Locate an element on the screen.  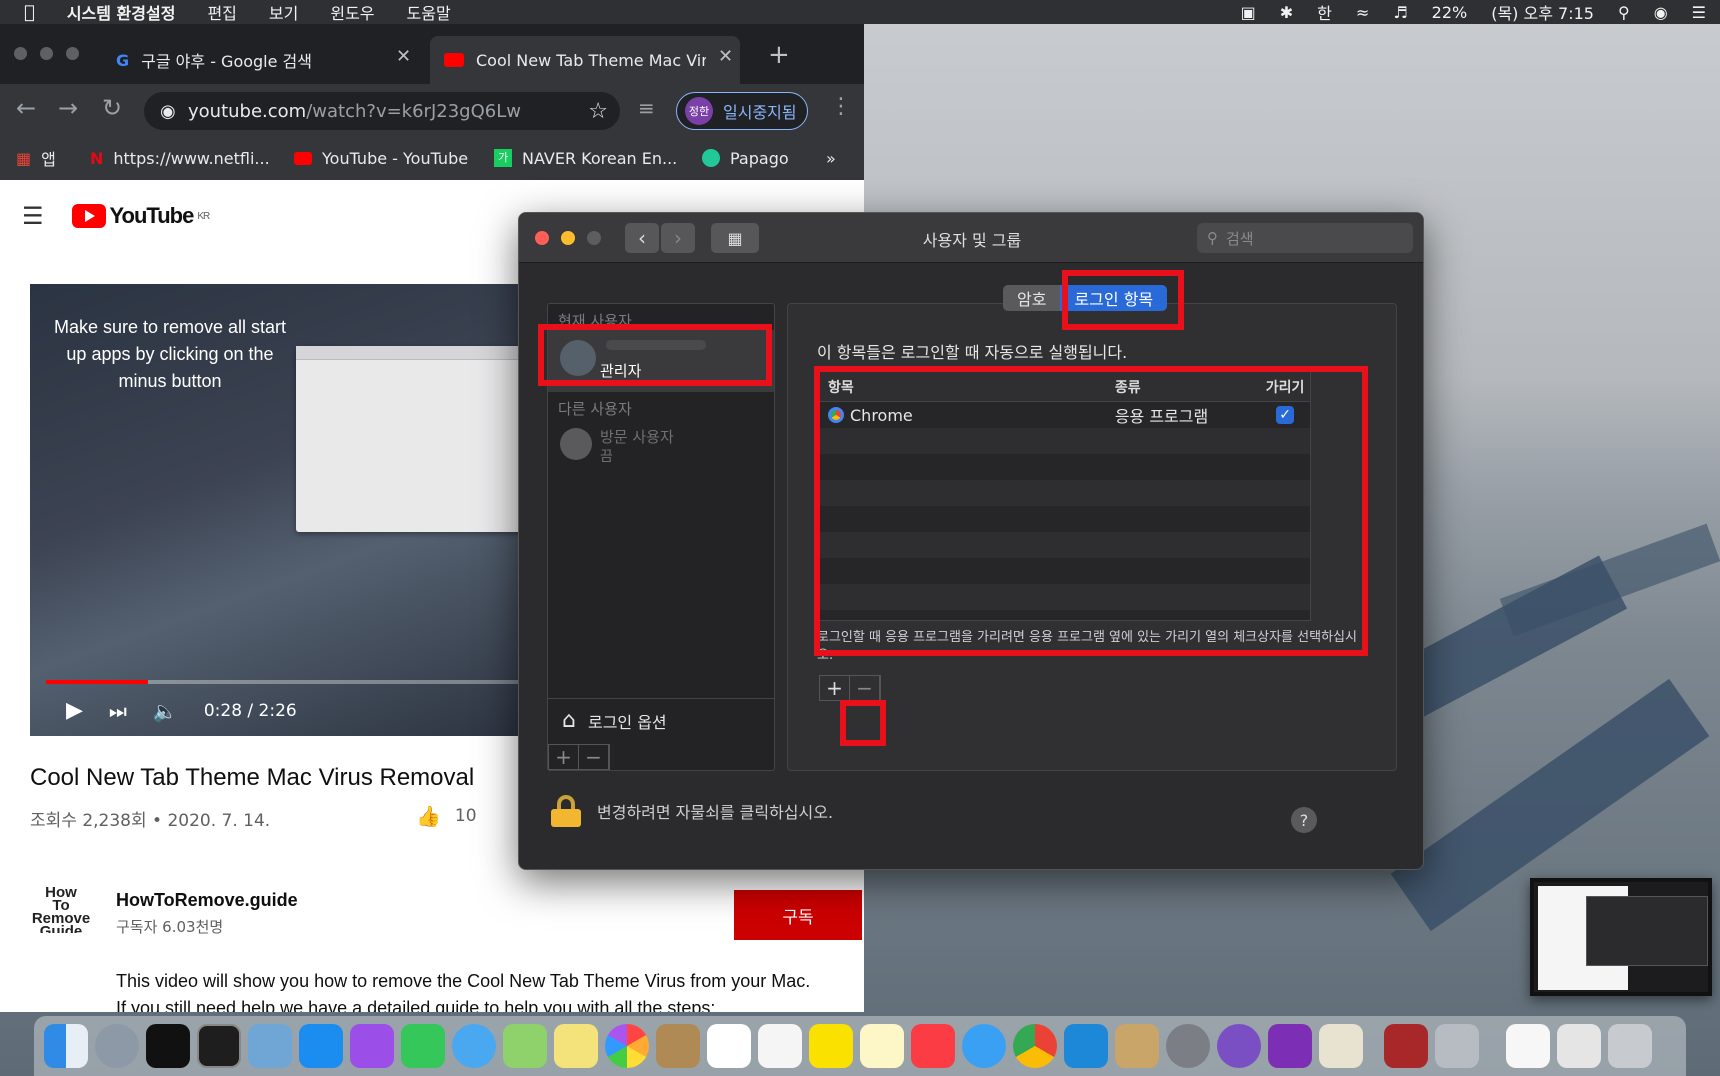
back-icon: ← is located at coordinates (26, 108).